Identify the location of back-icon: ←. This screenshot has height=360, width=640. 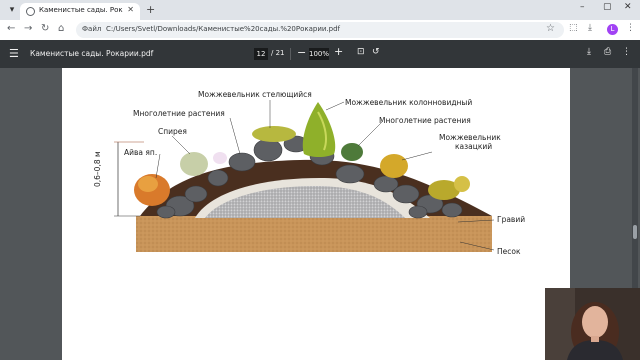
(11, 28).